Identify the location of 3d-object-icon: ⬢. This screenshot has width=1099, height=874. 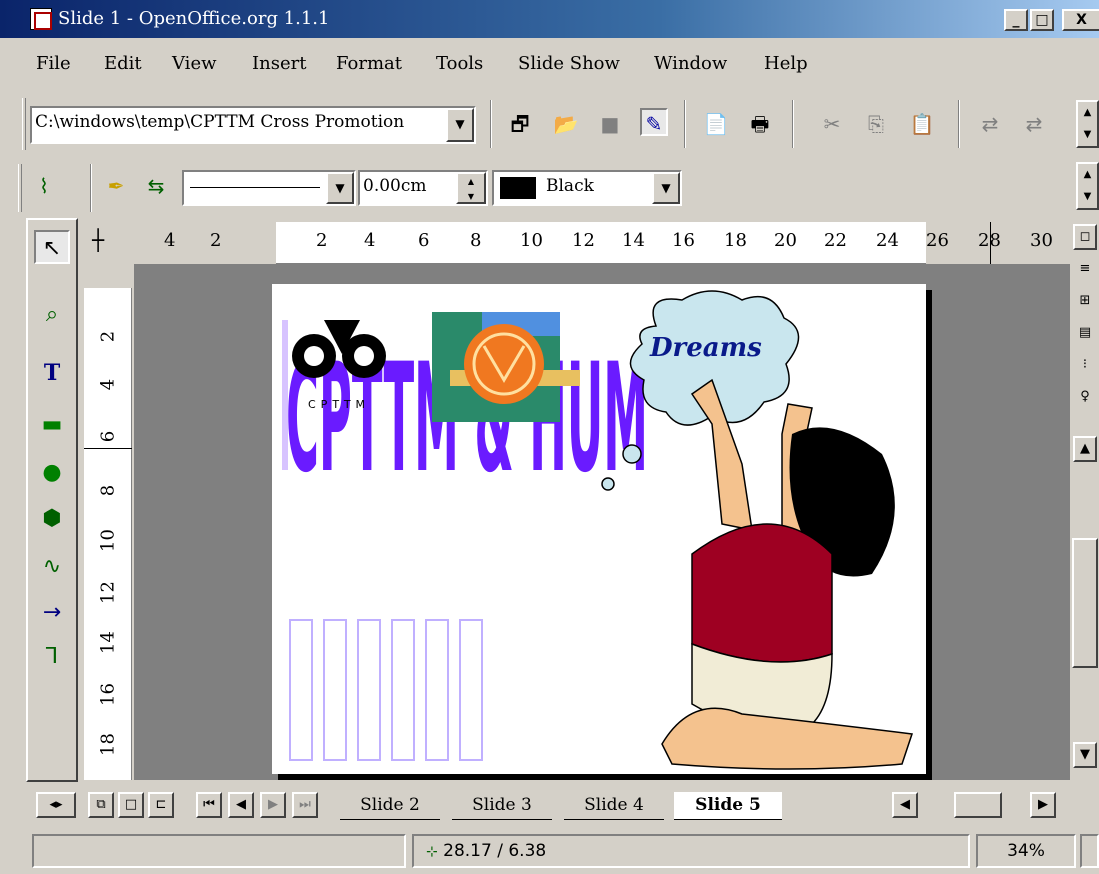
(52, 519).